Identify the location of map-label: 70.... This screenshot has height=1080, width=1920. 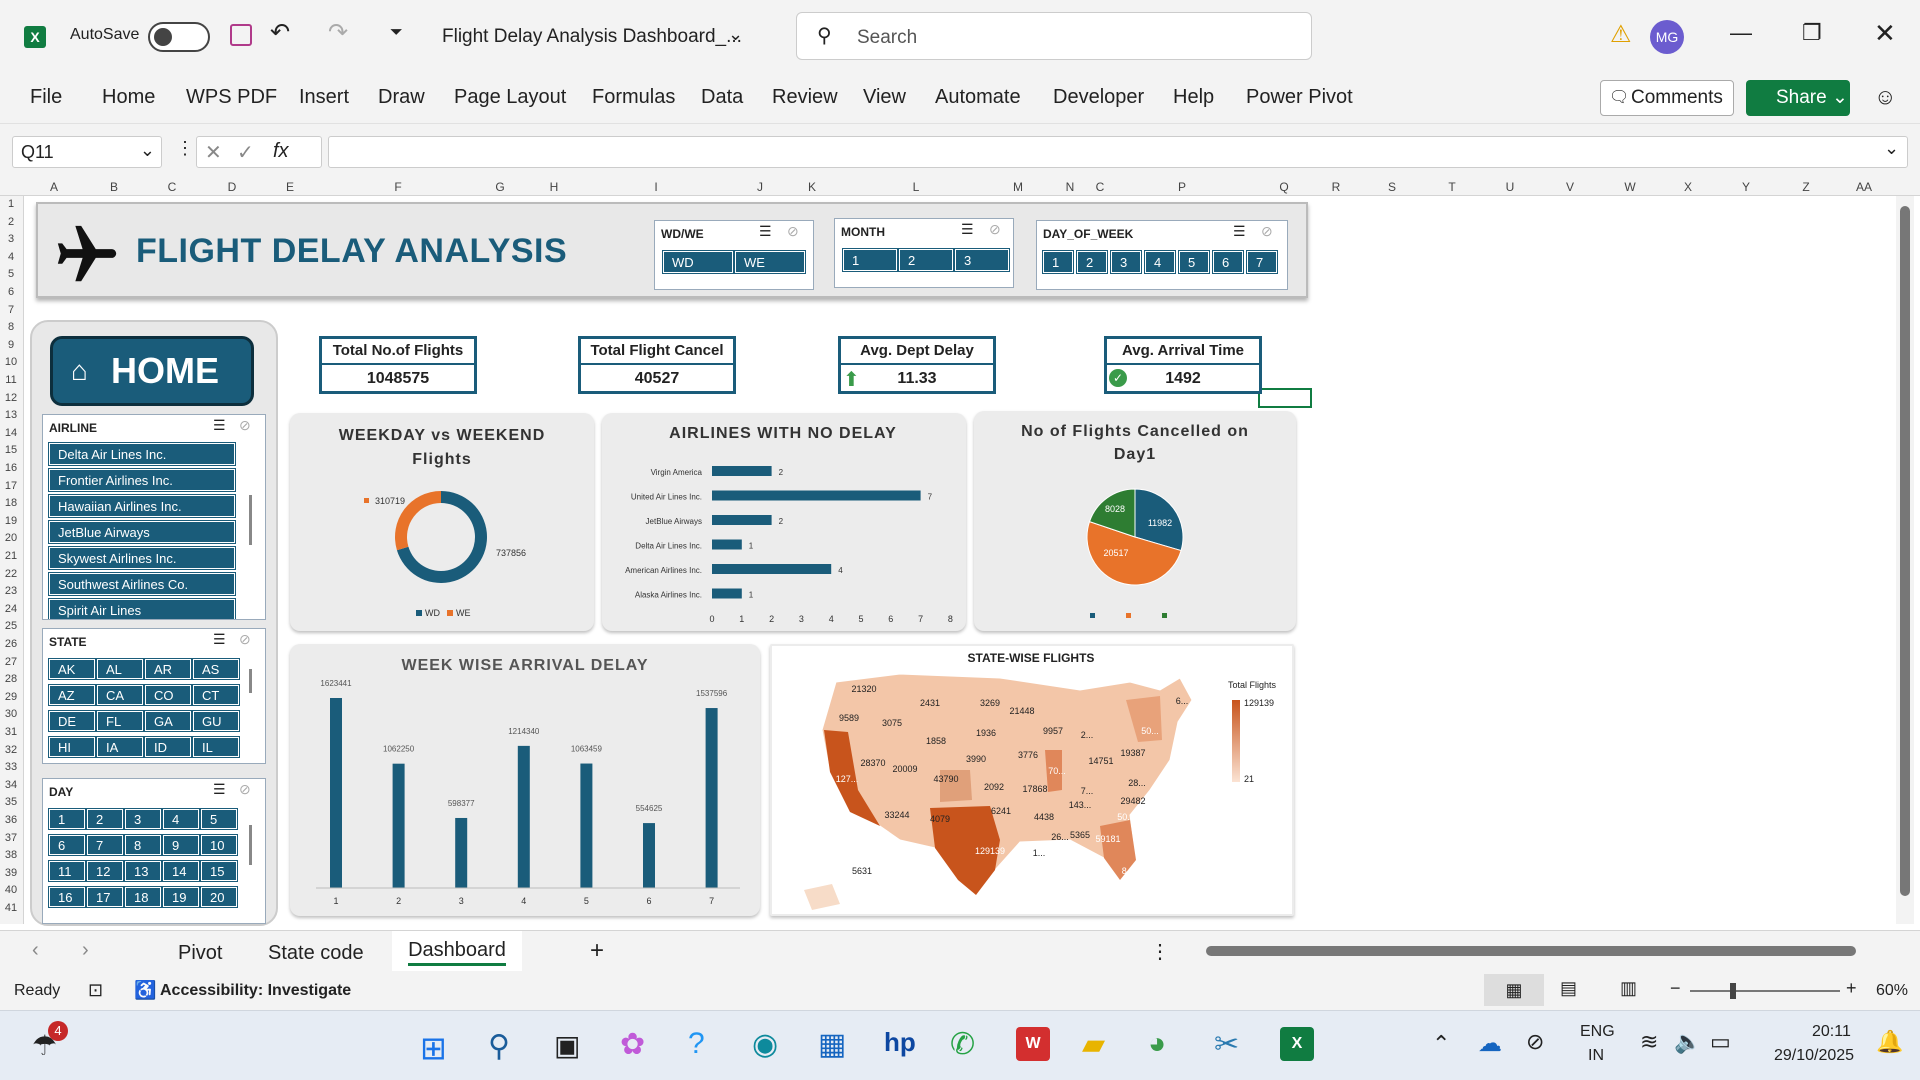
(1057, 771).